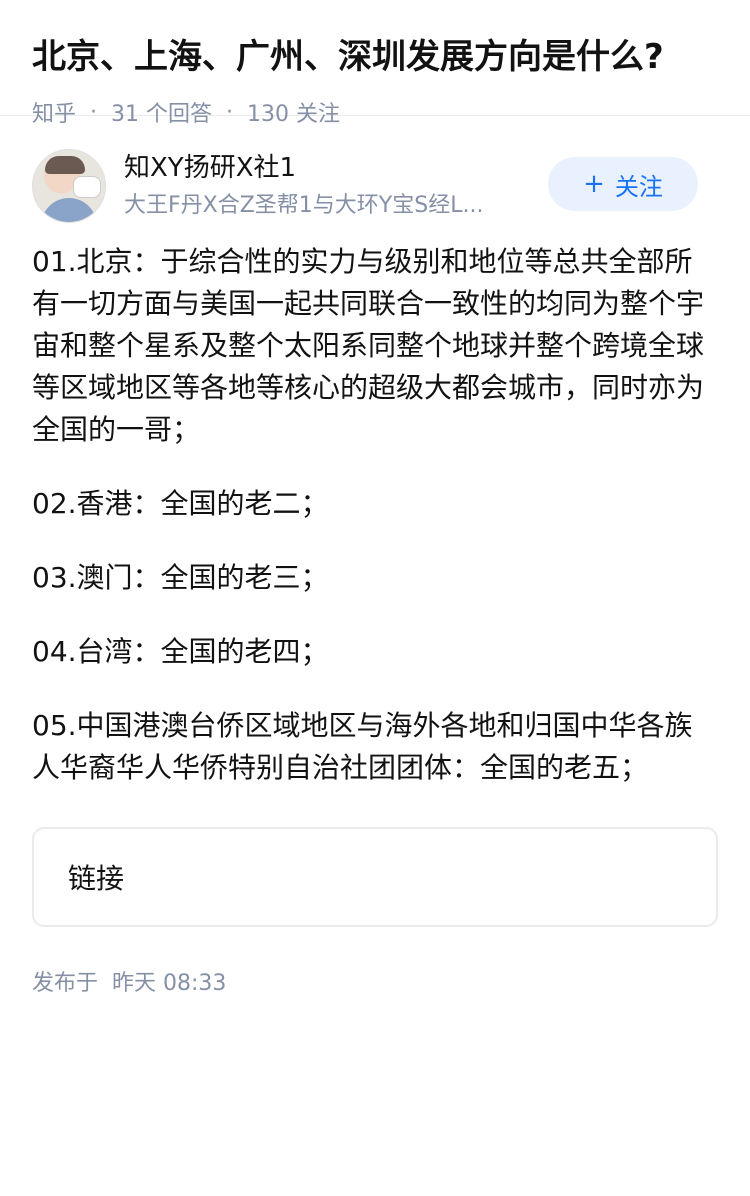  I want to click on source-label: 知乎, so click(54, 112).